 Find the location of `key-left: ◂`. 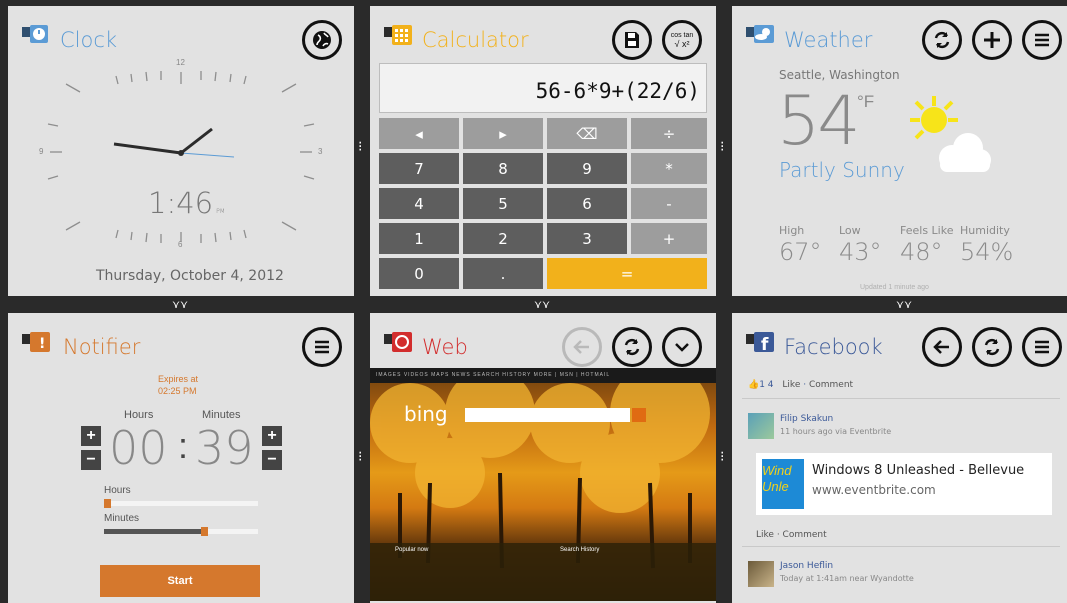

key-left: ◂ is located at coordinates (419, 133).